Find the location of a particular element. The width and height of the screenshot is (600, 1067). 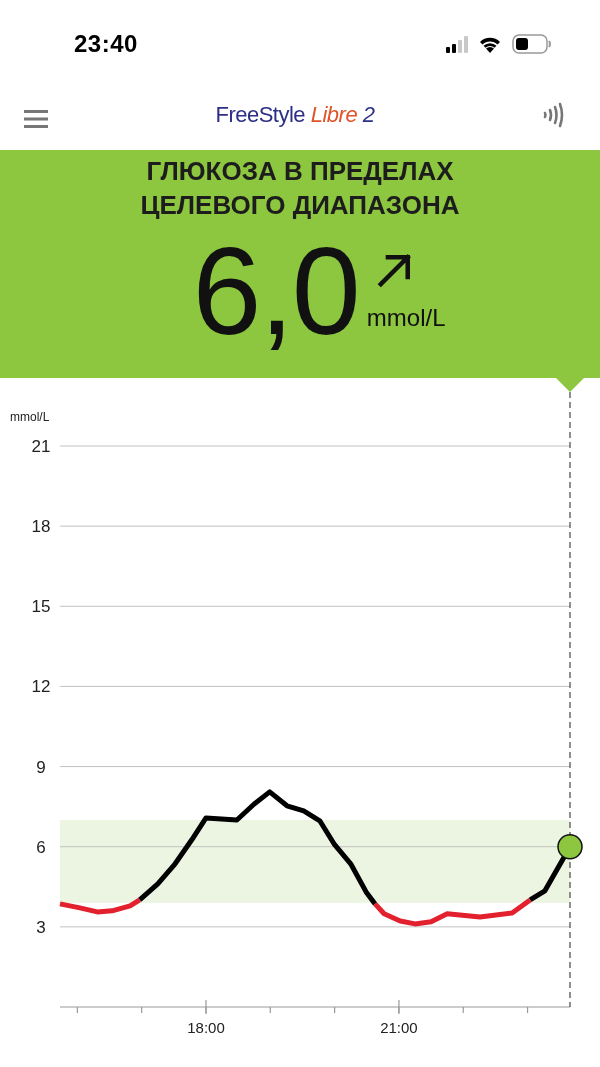

axis-label: 6 is located at coordinates (41, 847).